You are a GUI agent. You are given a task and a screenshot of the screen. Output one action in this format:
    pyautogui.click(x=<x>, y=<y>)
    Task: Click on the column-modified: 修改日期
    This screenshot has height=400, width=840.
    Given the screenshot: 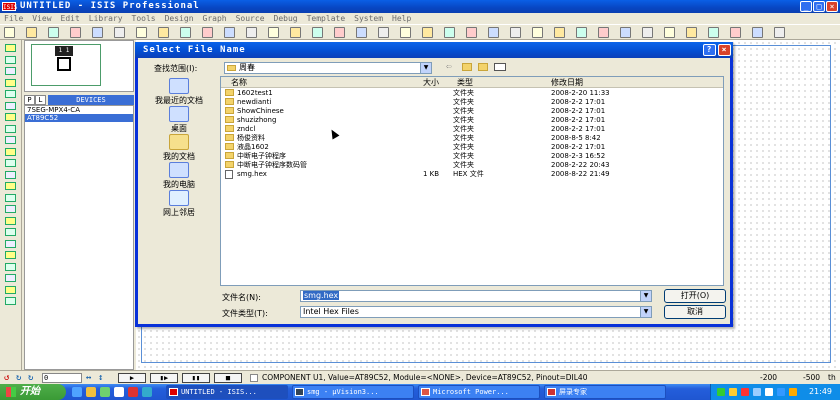 What is the action you would take?
    pyautogui.click(x=567, y=82)
    